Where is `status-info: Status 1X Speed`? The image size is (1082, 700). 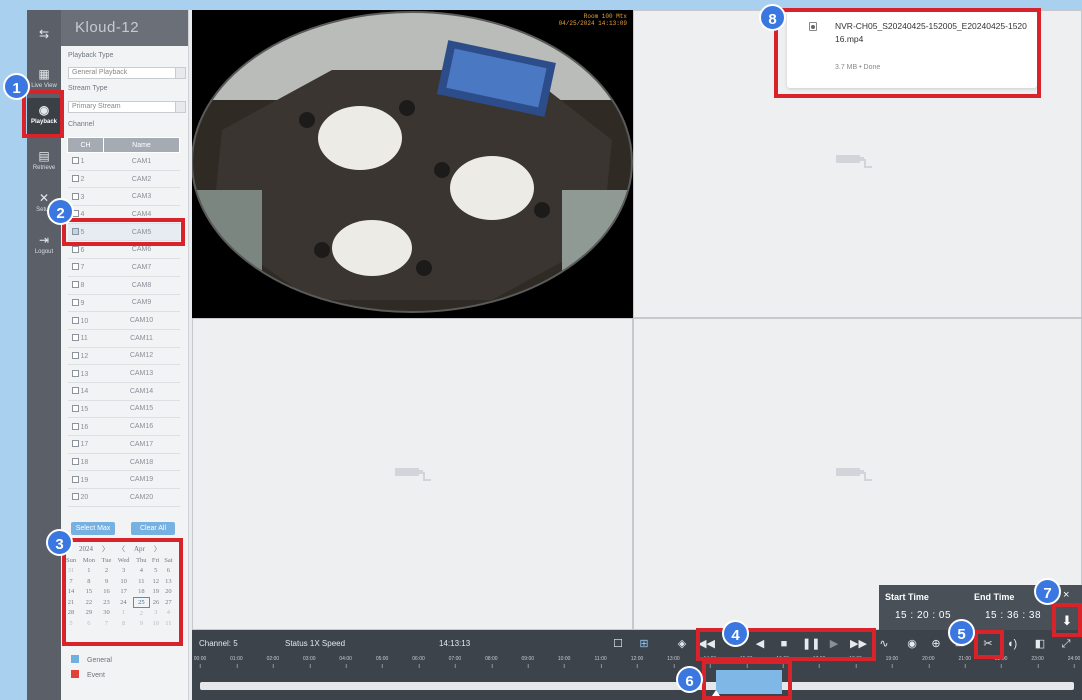
status-info: Status 1X Speed is located at coordinates (315, 643).